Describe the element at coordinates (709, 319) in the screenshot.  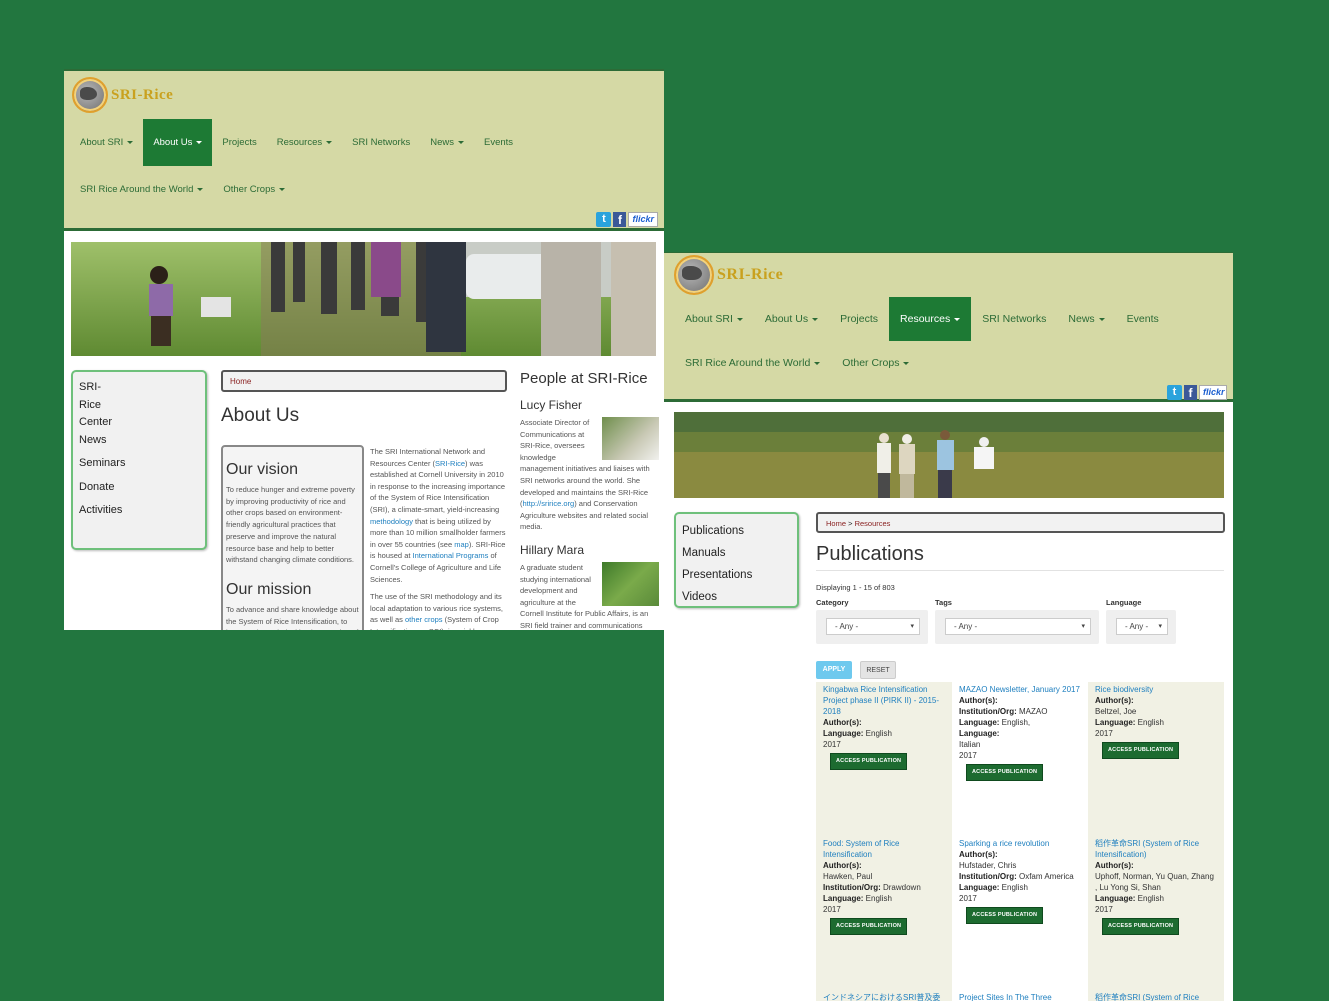
I see `nav-item-label: About SRI` at that location.